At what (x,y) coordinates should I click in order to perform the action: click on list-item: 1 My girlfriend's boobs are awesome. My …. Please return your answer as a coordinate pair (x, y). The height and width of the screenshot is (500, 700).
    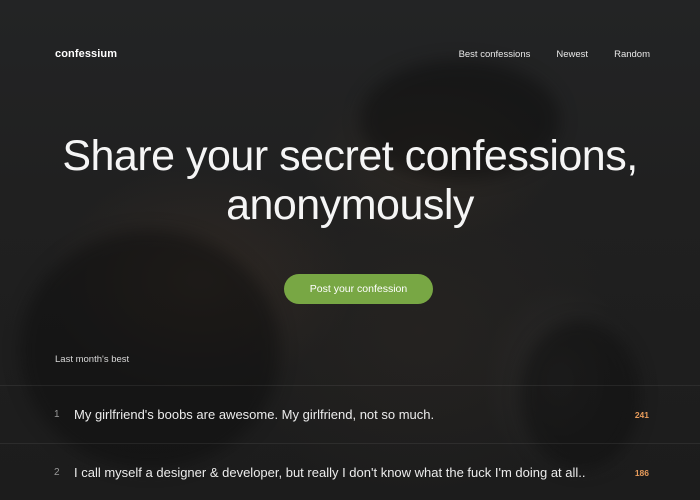
    Looking at the image, I should click on (350, 414).